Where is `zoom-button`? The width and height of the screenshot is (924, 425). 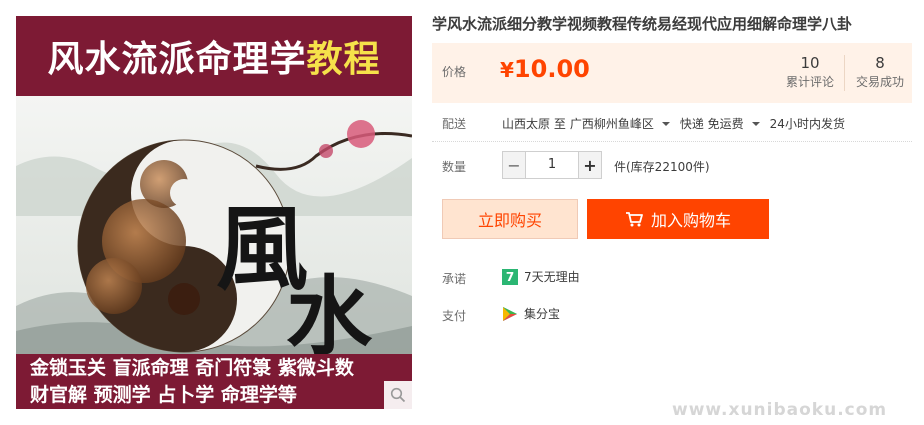
zoom-button is located at coordinates (398, 395).